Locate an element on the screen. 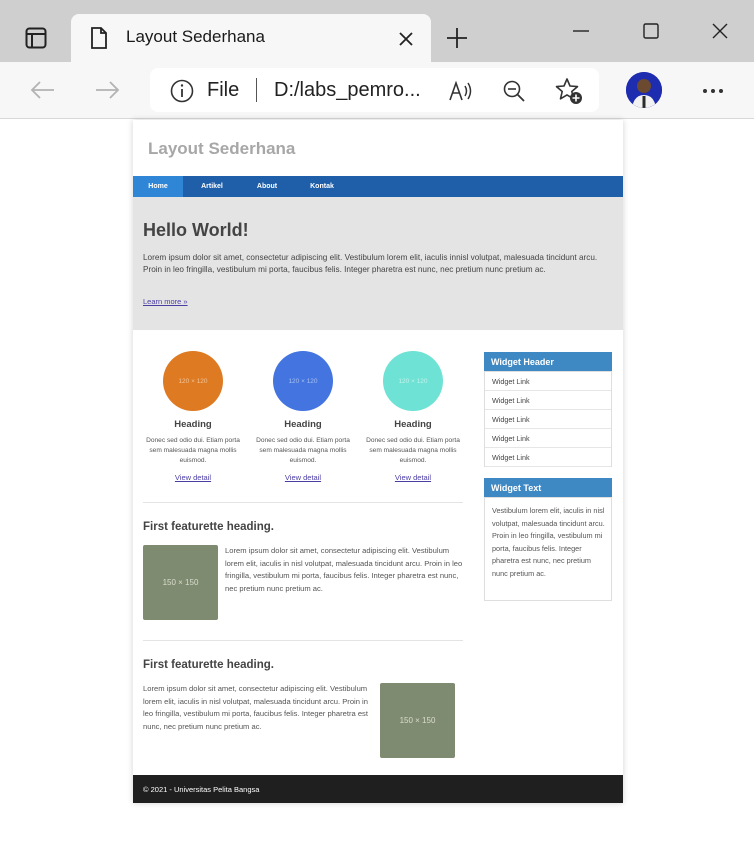  column-heading-1: Heading is located at coordinates (193, 424).